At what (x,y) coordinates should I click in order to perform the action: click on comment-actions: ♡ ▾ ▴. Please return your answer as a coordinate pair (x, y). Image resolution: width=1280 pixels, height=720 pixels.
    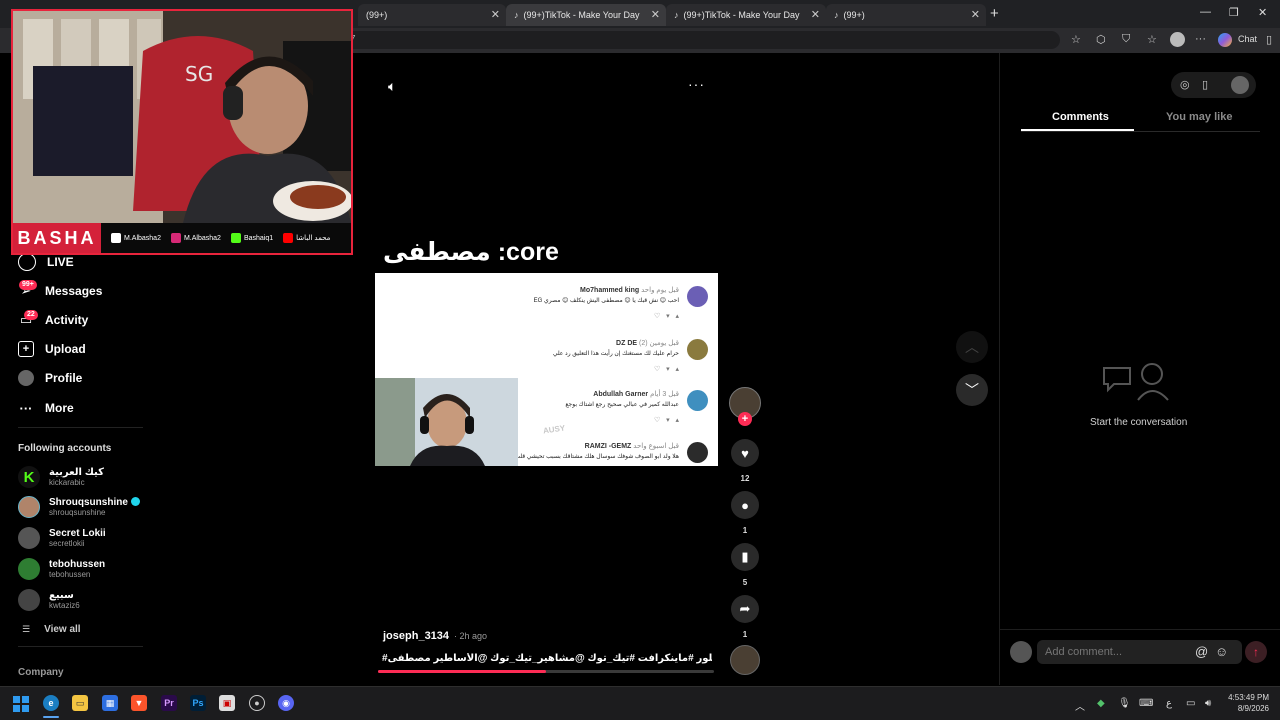
    Looking at the image, I should click on (666, 316).